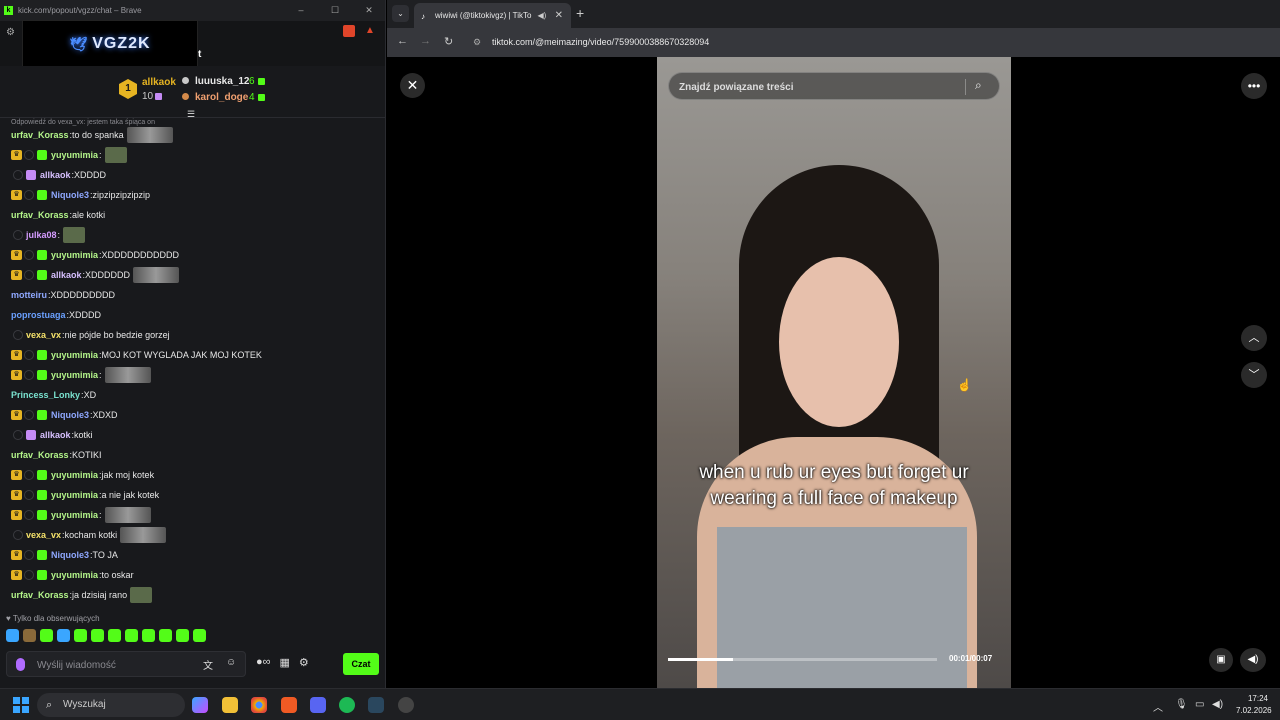  I want to click on chat-username: motteiru, so click(29, 295).